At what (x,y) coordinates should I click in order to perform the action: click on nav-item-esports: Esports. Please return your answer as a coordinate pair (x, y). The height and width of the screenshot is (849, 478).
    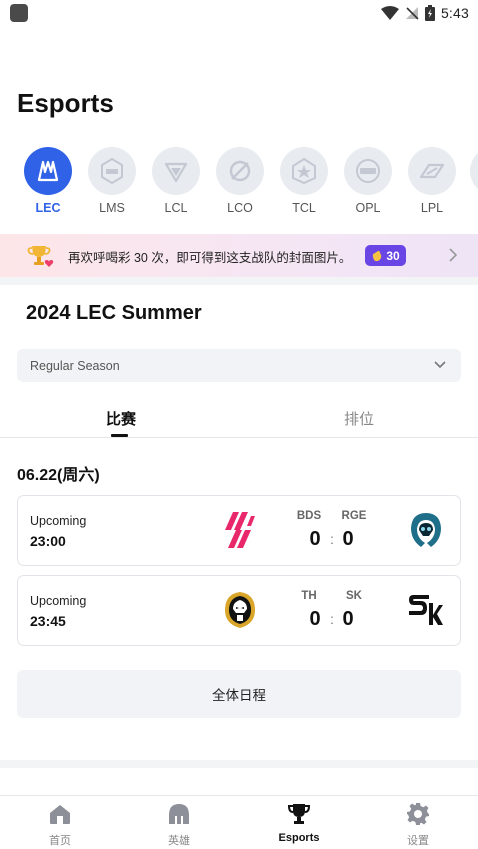
    Looking at the image, I should click on (299, 823).